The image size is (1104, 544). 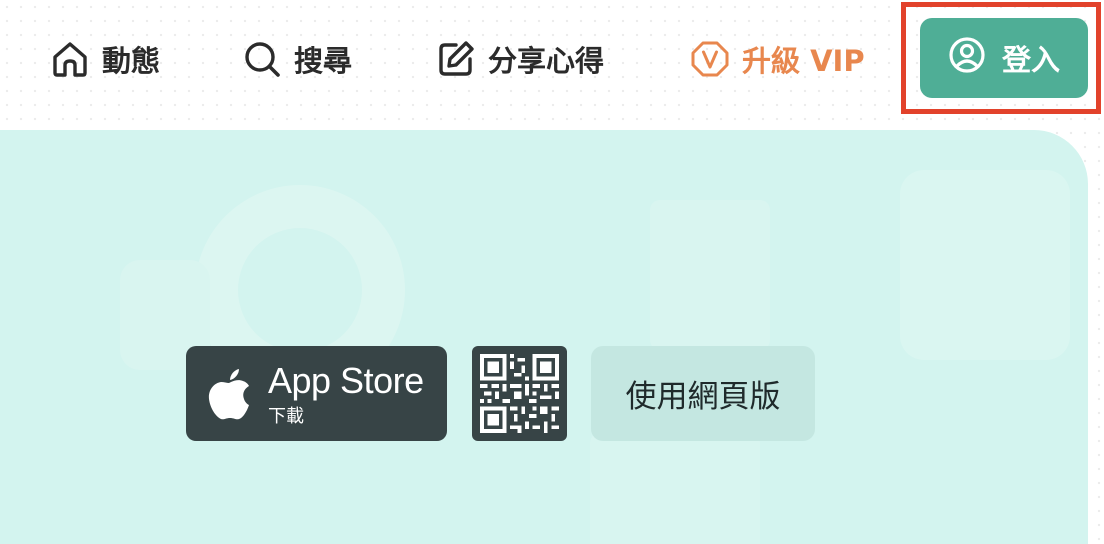 I want to click on nav-share: 分享心得, so click(x=520, y=59).